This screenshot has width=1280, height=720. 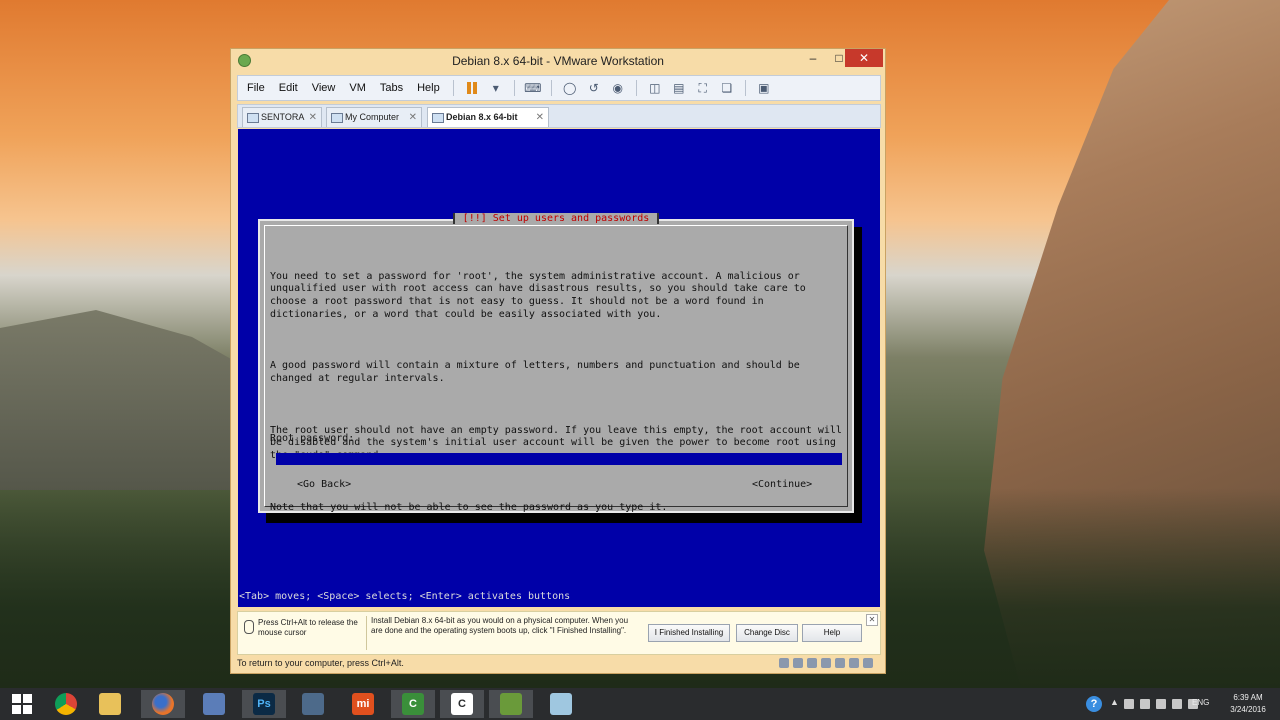 I want to click on tab-debian: Debian 8.x 64-bit ✕, so click(x=488, y=117).